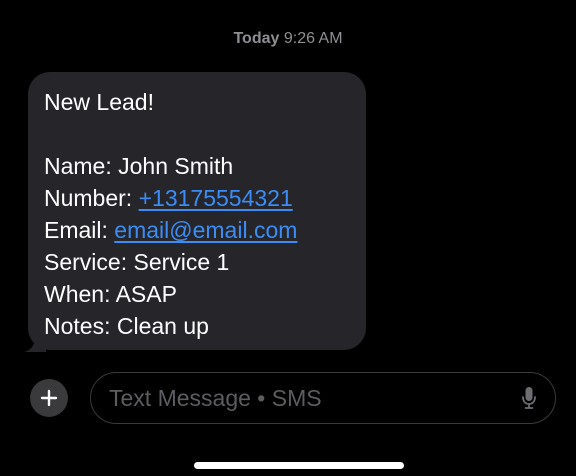 Image resolution: width=576 pixels, height=476 pixels. I want to click on lead-service: Service: Service 1, so click(137, 262).